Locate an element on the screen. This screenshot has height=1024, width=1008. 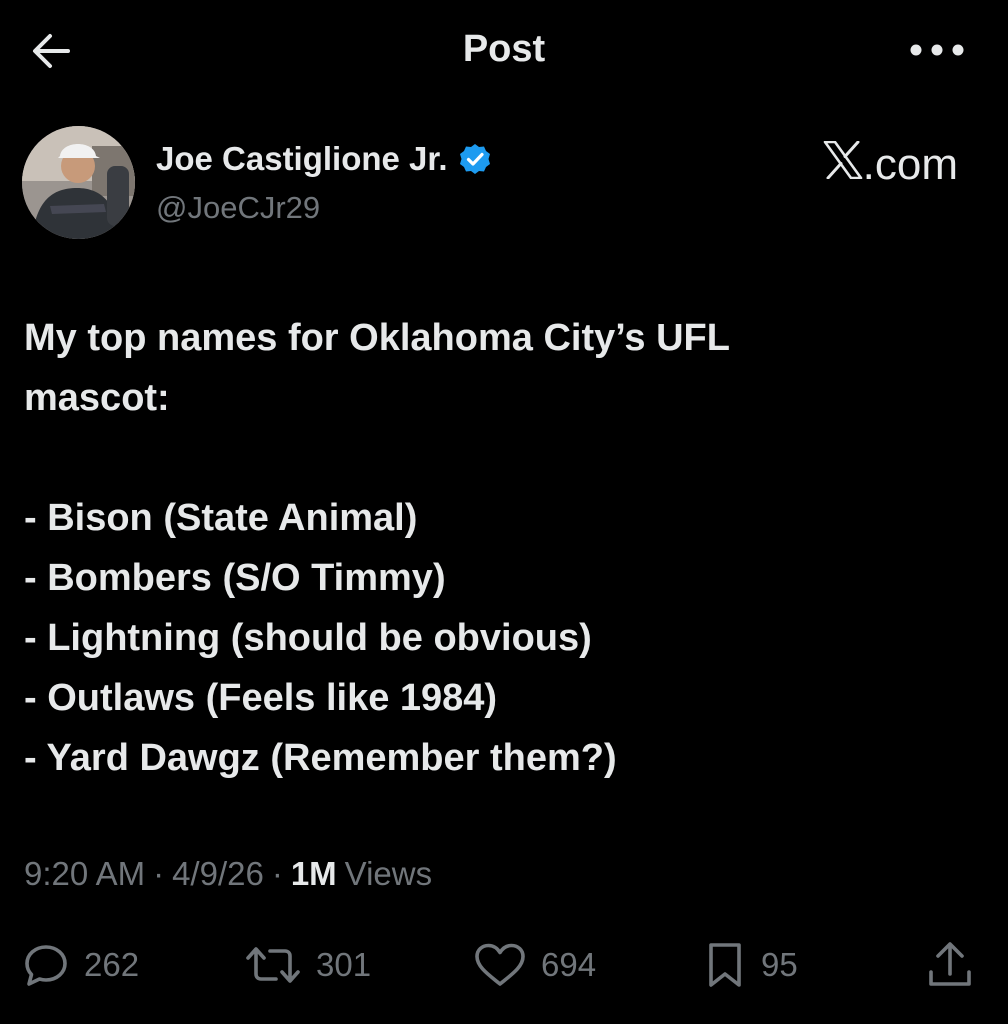
bookmark-icon is located at coordinates (725, 965).